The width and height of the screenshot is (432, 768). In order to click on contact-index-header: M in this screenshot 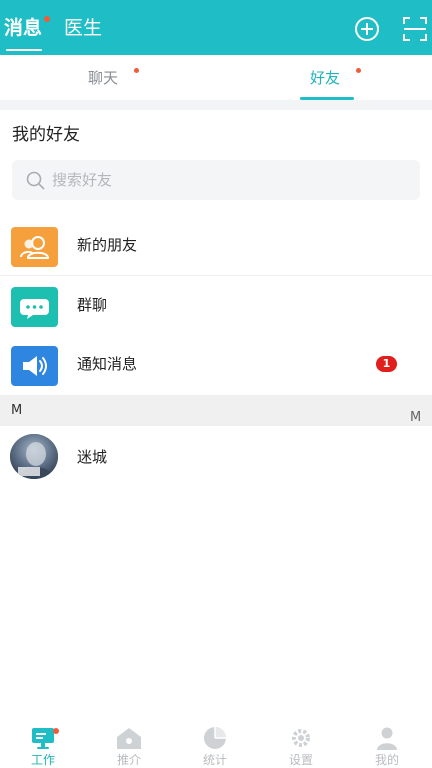, I will do `click(216, 410)`.